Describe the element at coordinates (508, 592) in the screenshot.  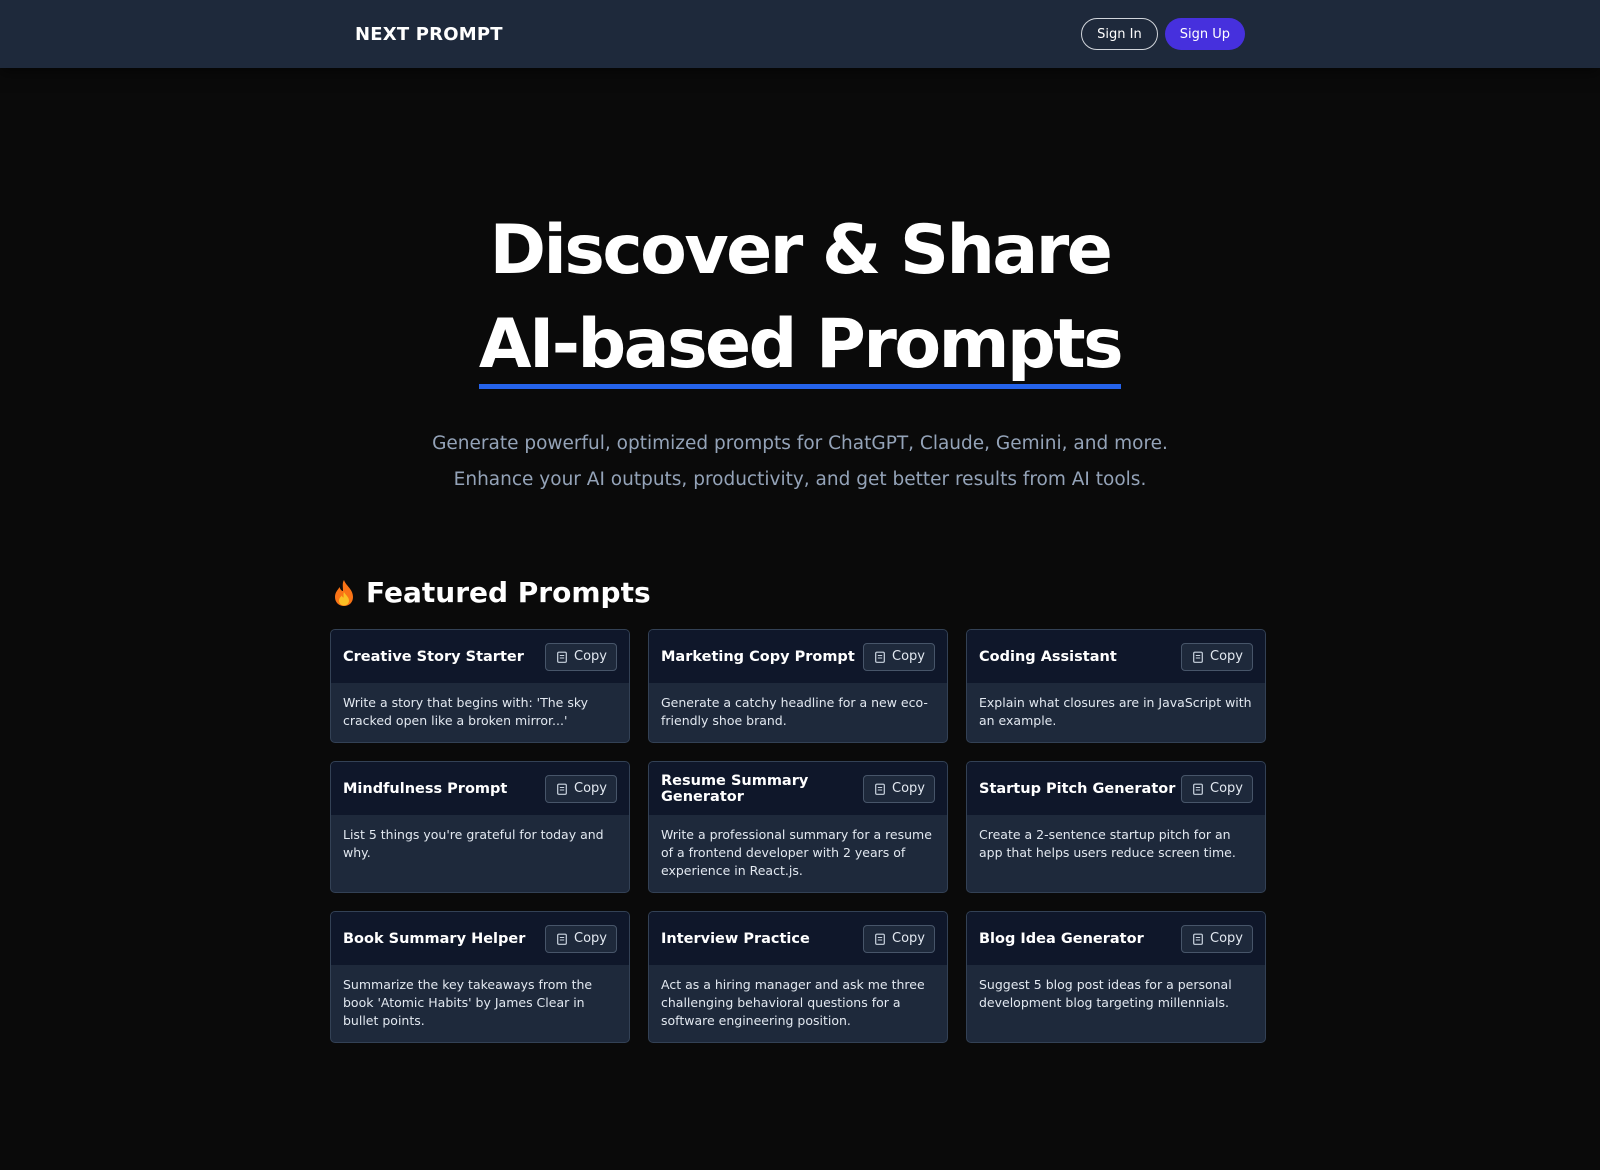
I see `featured-heading-text: Featured Prompts` at that location.